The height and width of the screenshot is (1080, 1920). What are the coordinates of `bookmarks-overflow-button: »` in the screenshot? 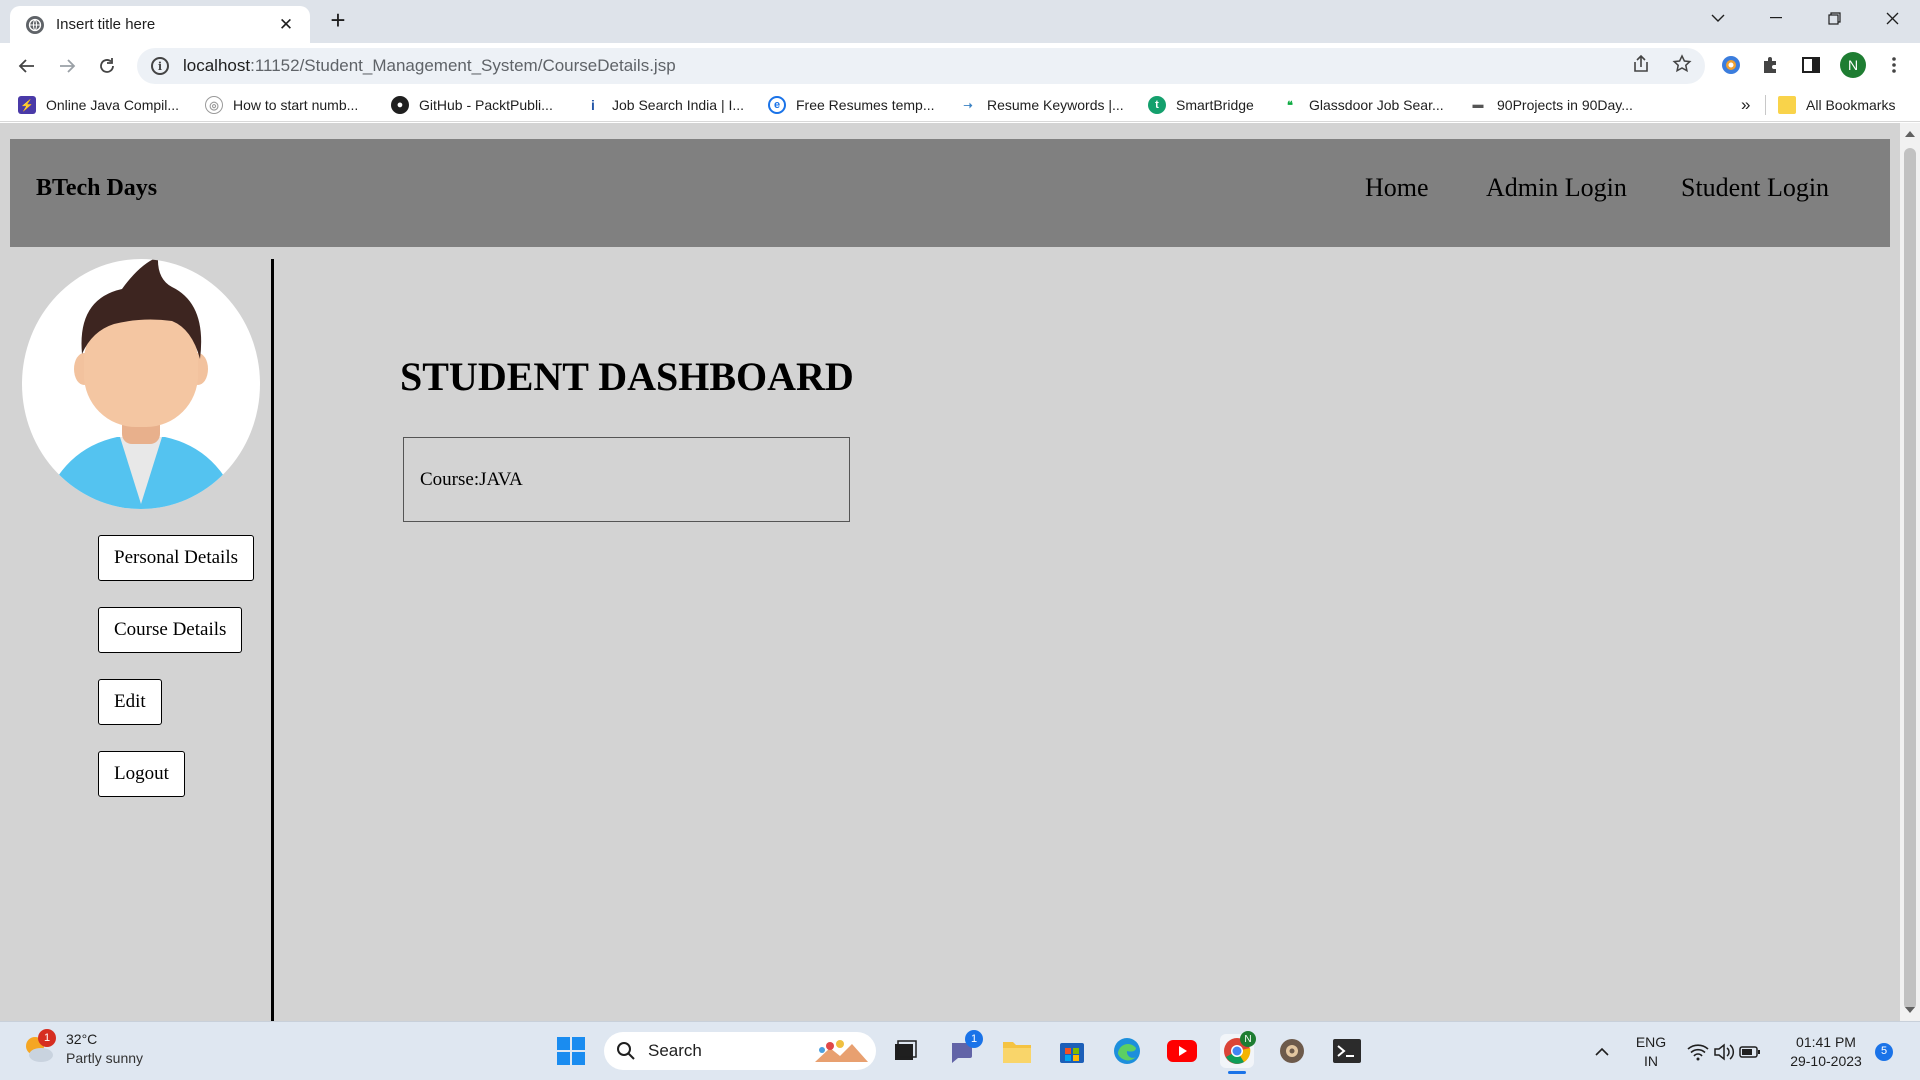 It's located at (1745, 105).